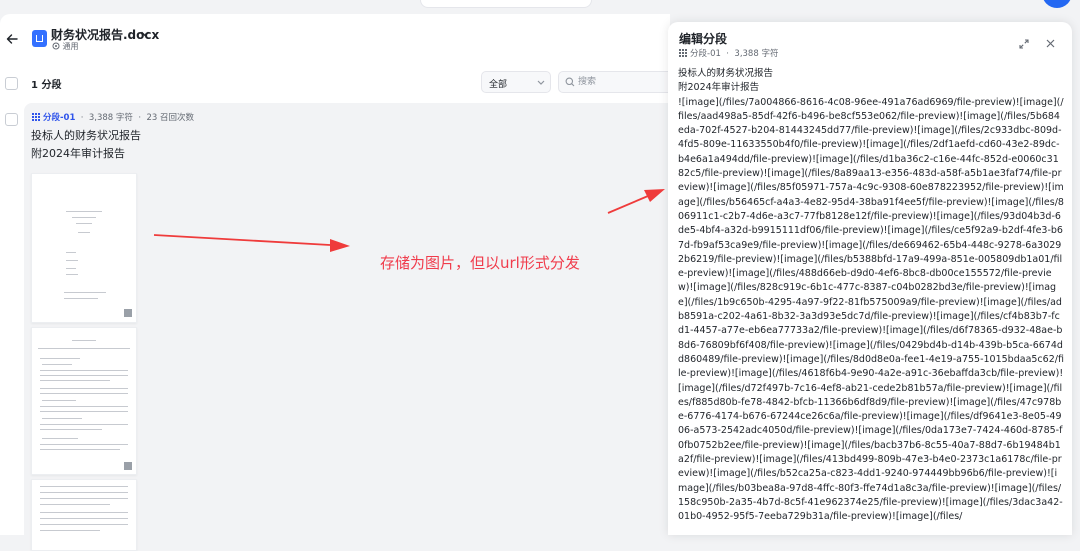 This screenshot has height=551, width=1080. I want to click on segment-text-line: 附2024年审计报告, so click(78, 153).